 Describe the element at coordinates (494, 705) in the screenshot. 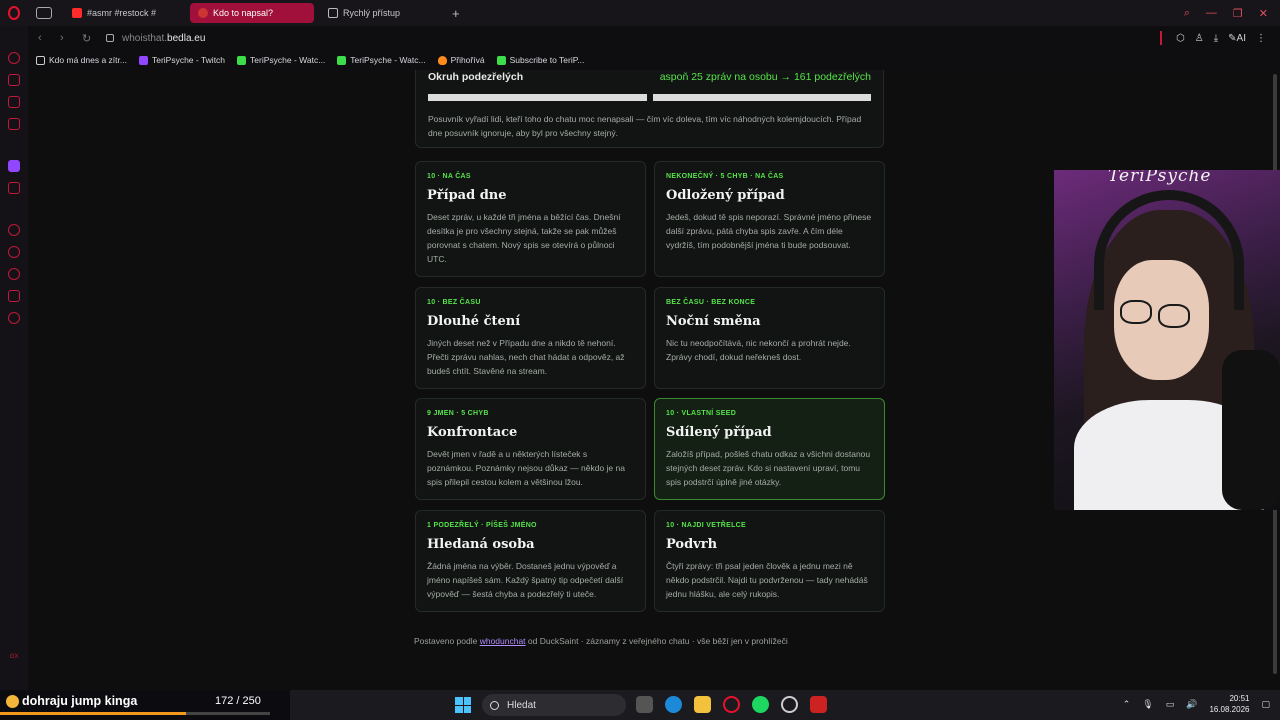

I see `search-icon` at that location.